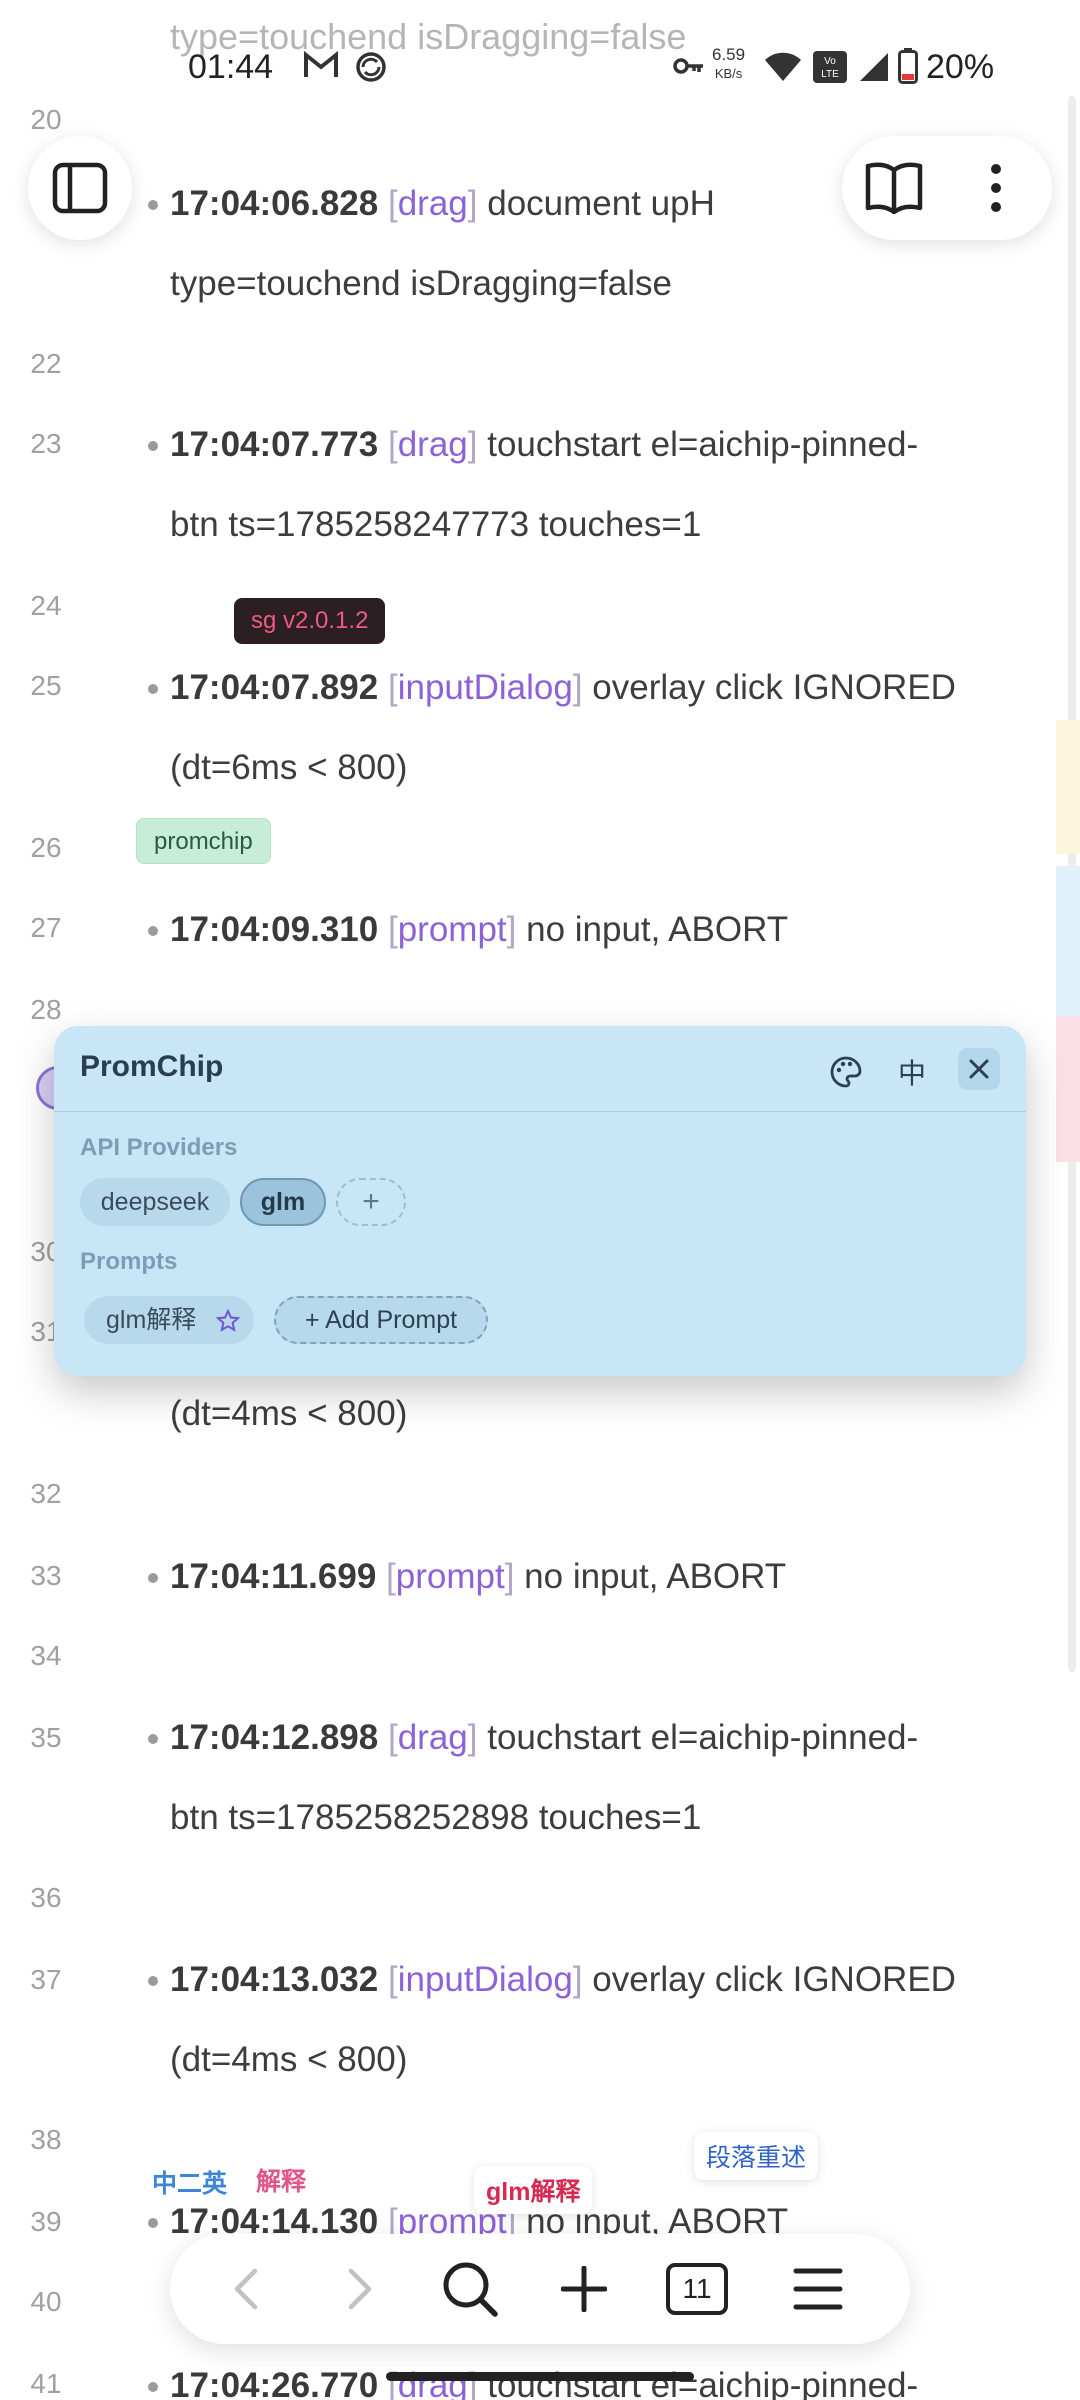  I want to click on line-number: 23, so click(46, 443).